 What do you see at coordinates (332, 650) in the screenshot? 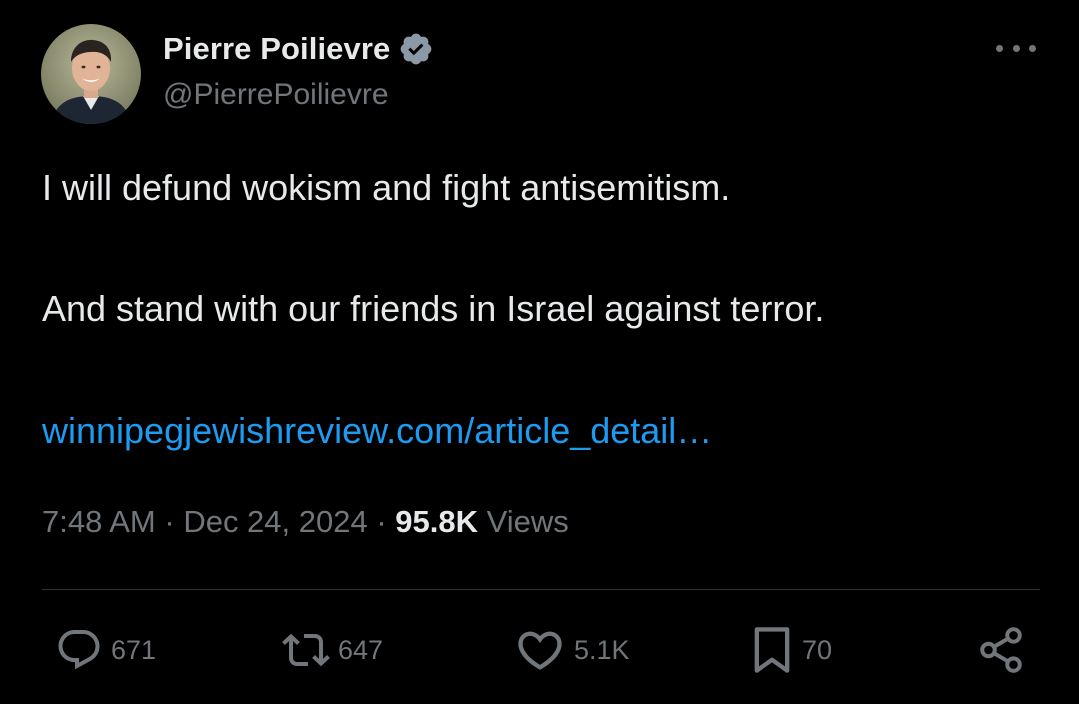
I see `repost-button: 647` at bounding box center [332, 650].